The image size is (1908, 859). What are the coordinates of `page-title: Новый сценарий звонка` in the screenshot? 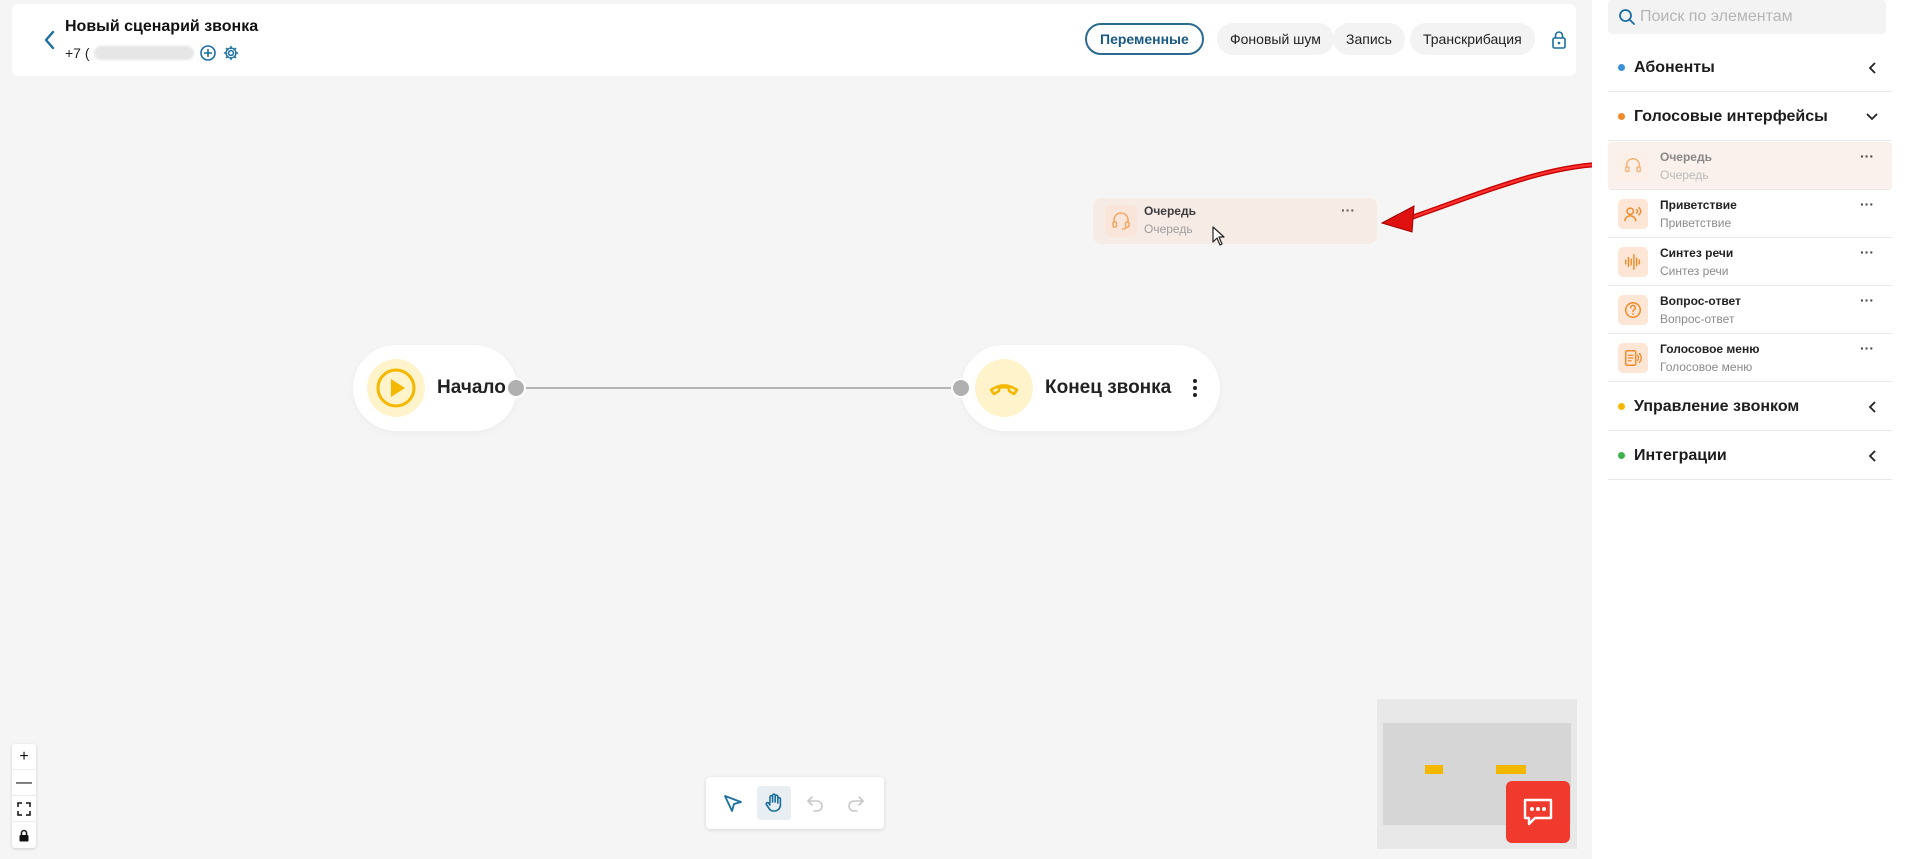 It's located at (162, 26).